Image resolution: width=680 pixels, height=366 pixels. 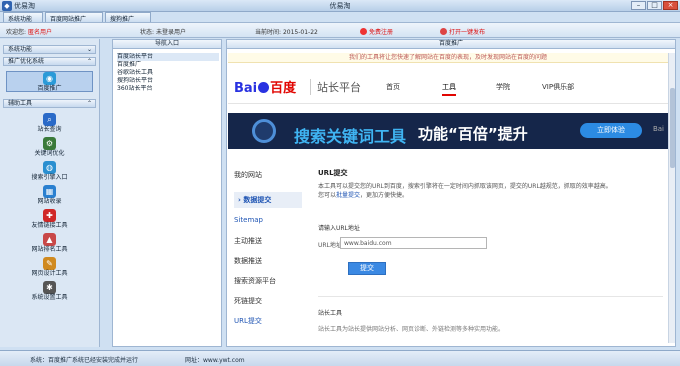 I want to click on nav-panel: 导航入口 百度站长平台 百度推广 谷歌站长工具 搜狗站长平台 360站长平台, so click(x=167, y=193).